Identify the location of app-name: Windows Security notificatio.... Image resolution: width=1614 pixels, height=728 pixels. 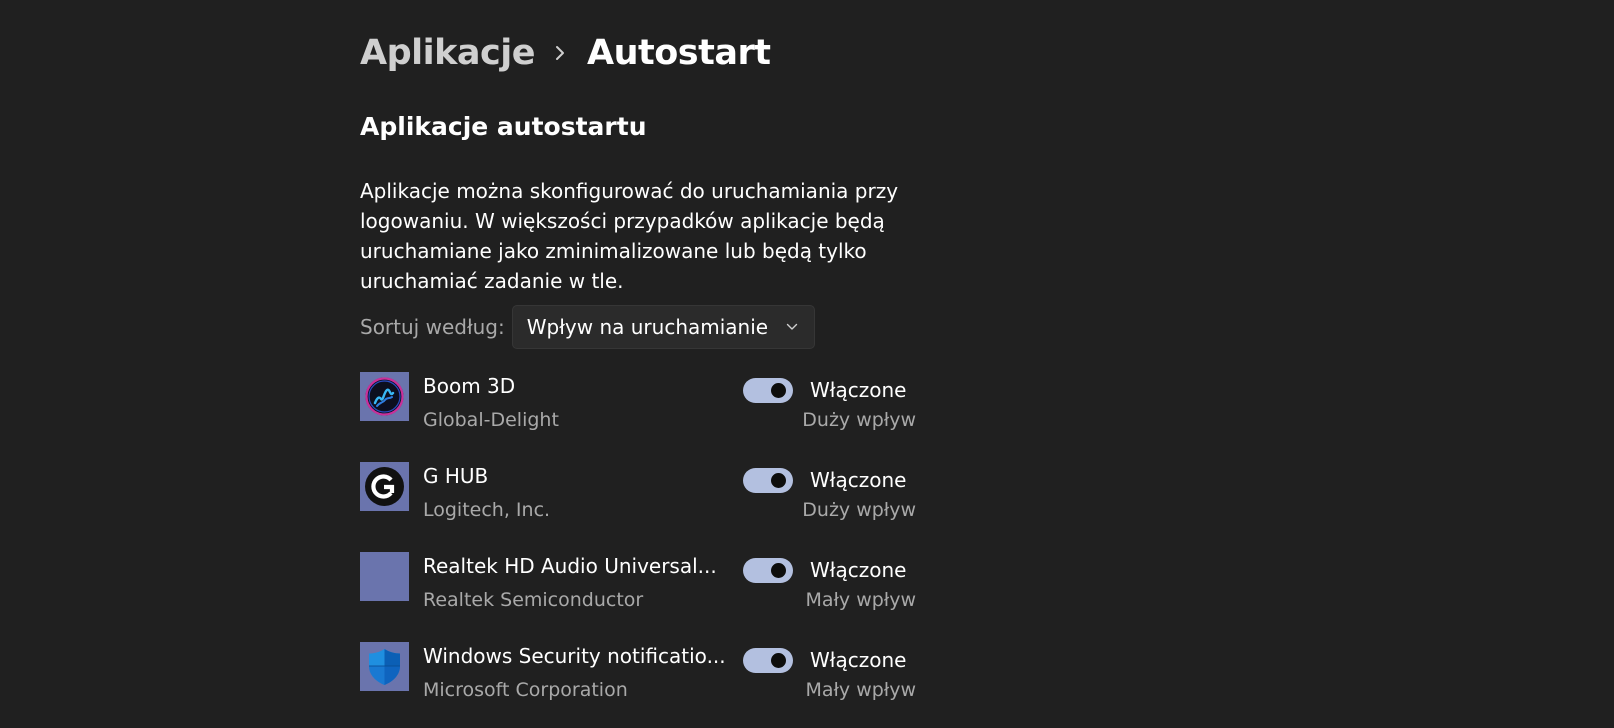
(574, 656).